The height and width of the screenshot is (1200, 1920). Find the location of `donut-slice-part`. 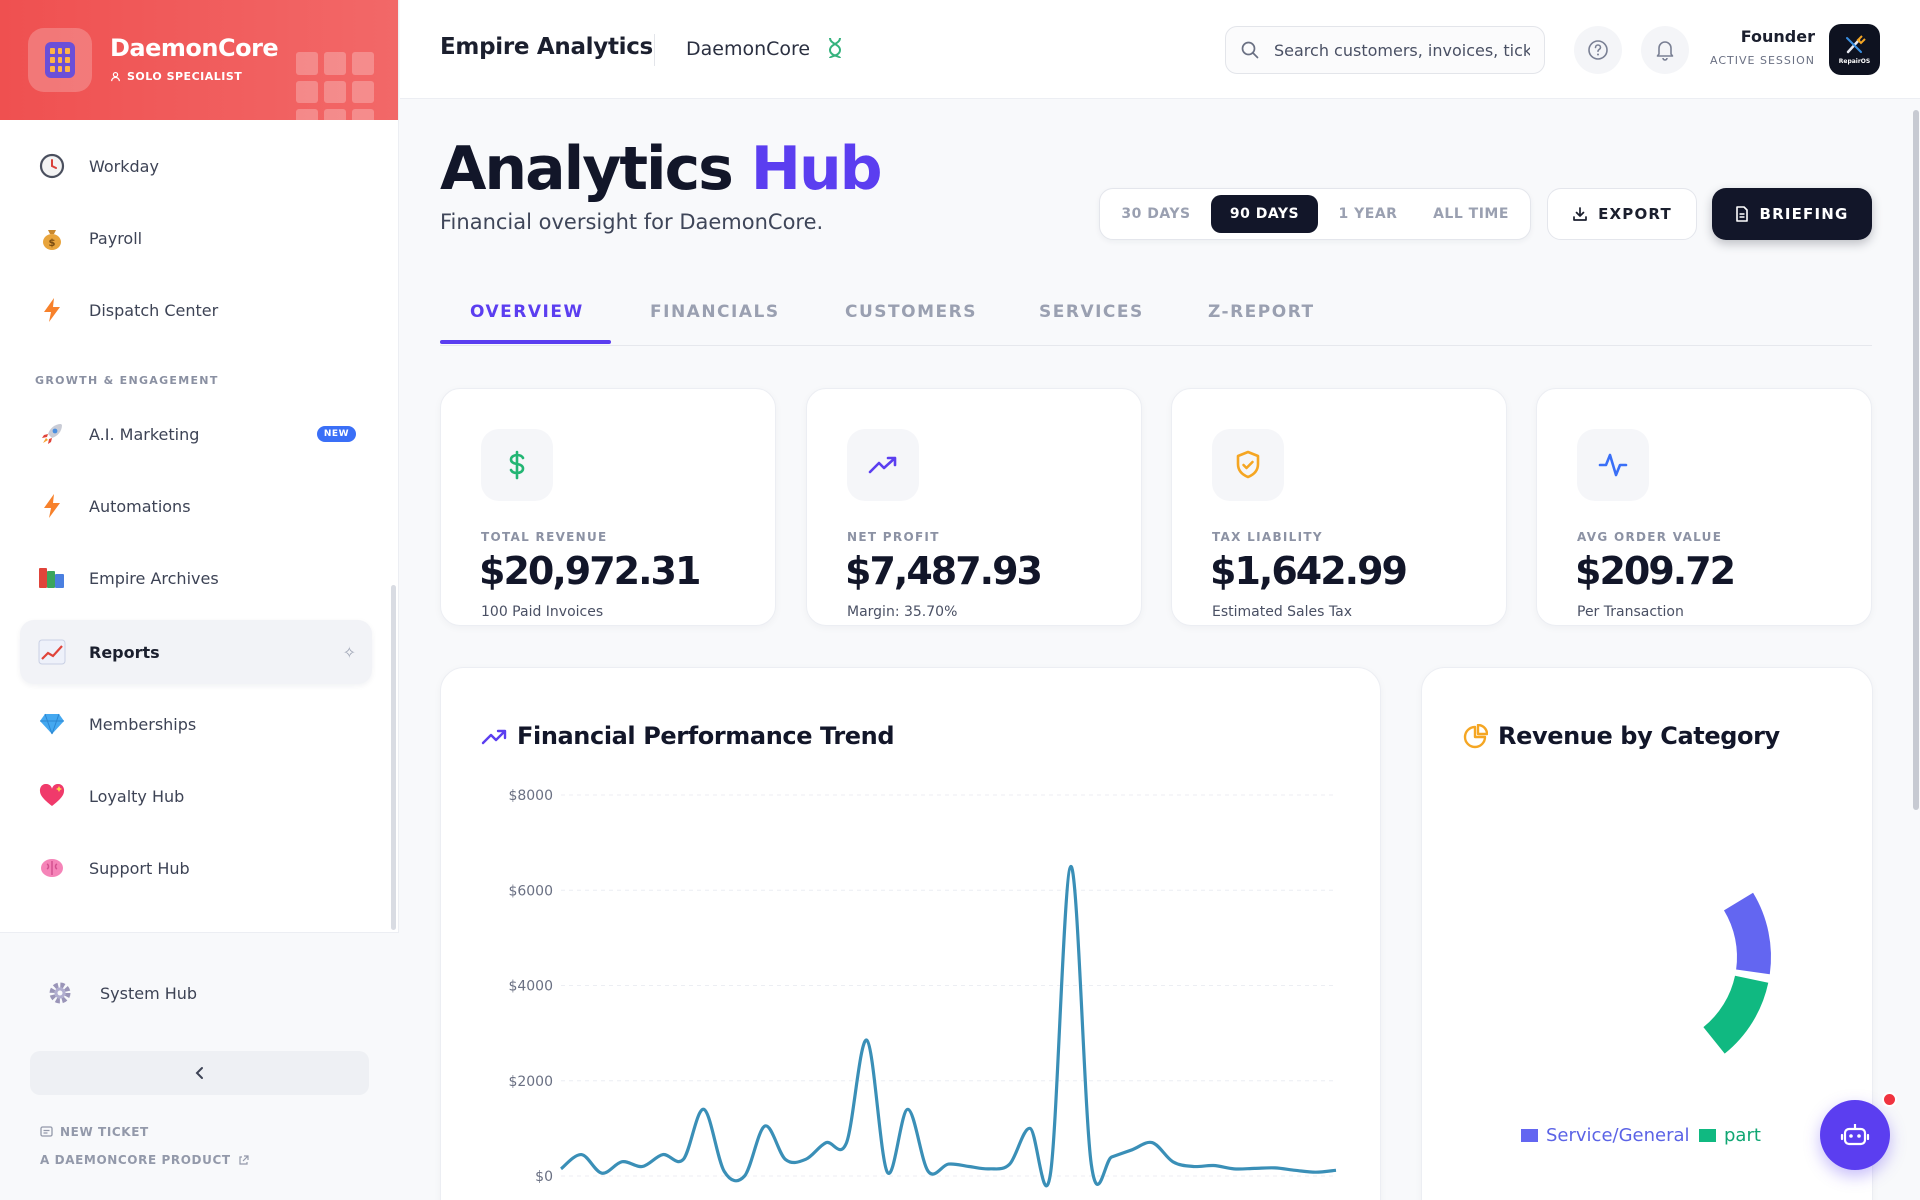

donut-slice-part is located at coordinates (1735, 1014).